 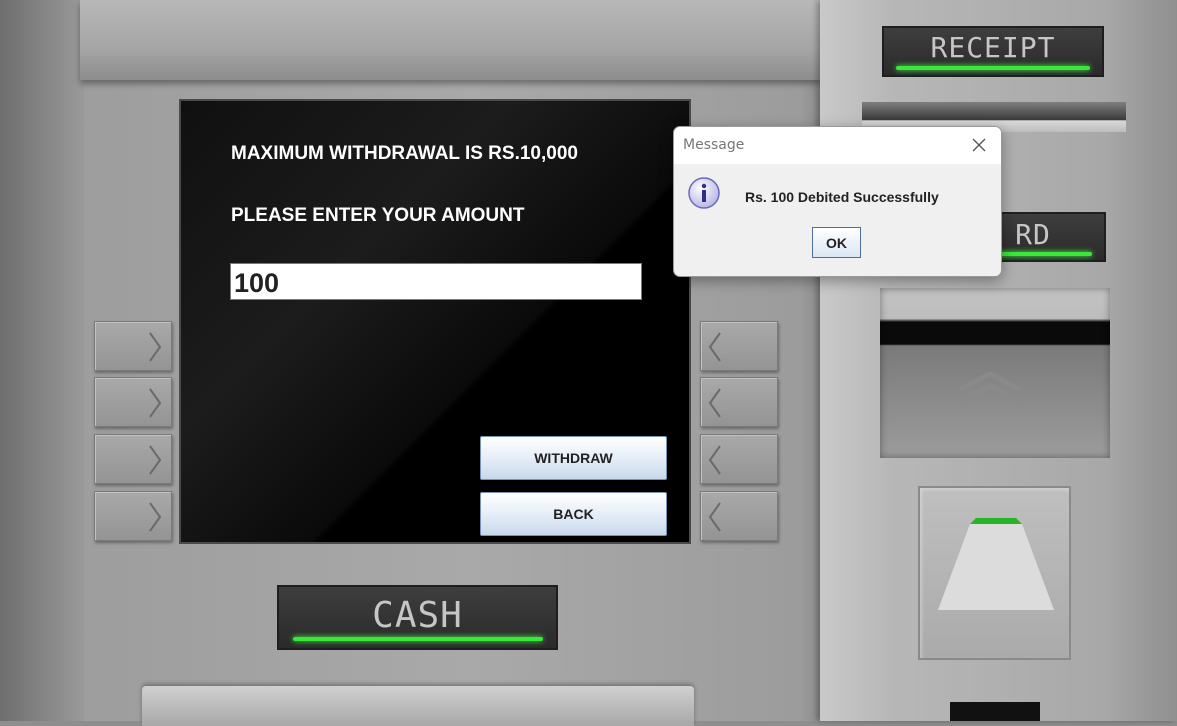 What do you see at coordinates (418, 706) in the screenshot?
I see `cash-dispenser-slot` at bounding box center [418, 706].